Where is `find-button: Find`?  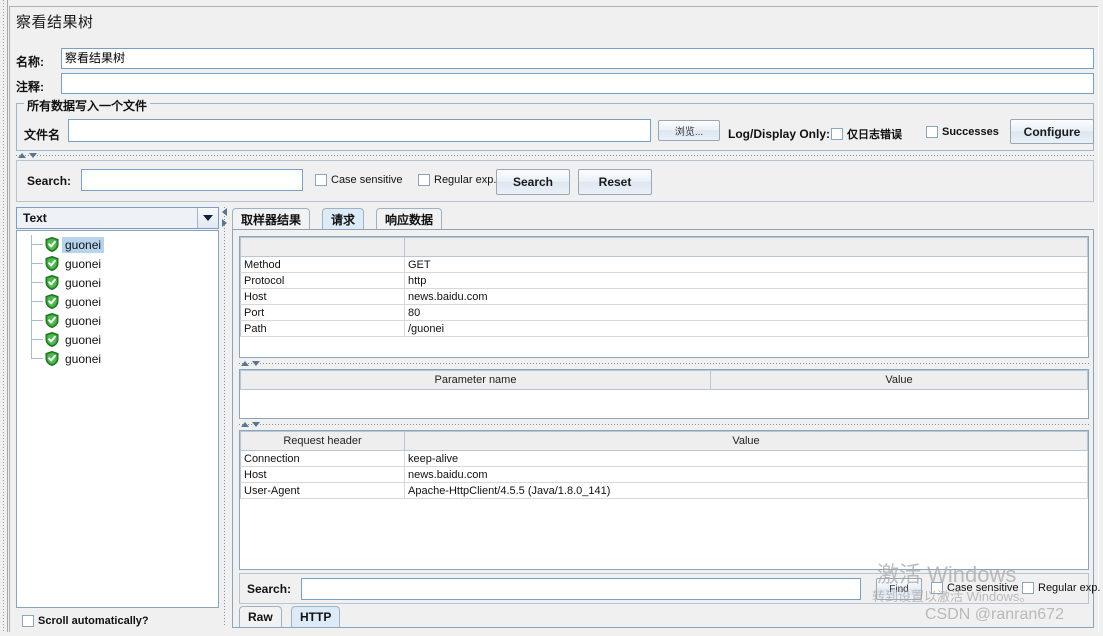 find-button: Find is located at coordinates (899, 589).